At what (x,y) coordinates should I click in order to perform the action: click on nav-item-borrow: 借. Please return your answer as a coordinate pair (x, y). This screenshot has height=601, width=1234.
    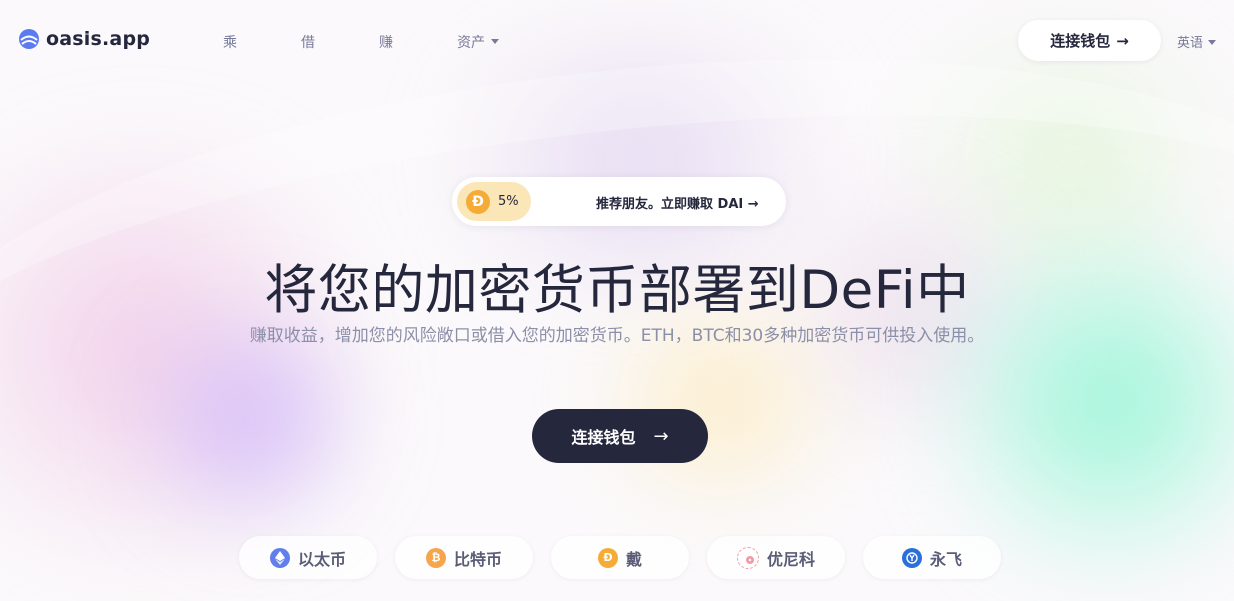
    Looking at the image, I should click on (308, 42).